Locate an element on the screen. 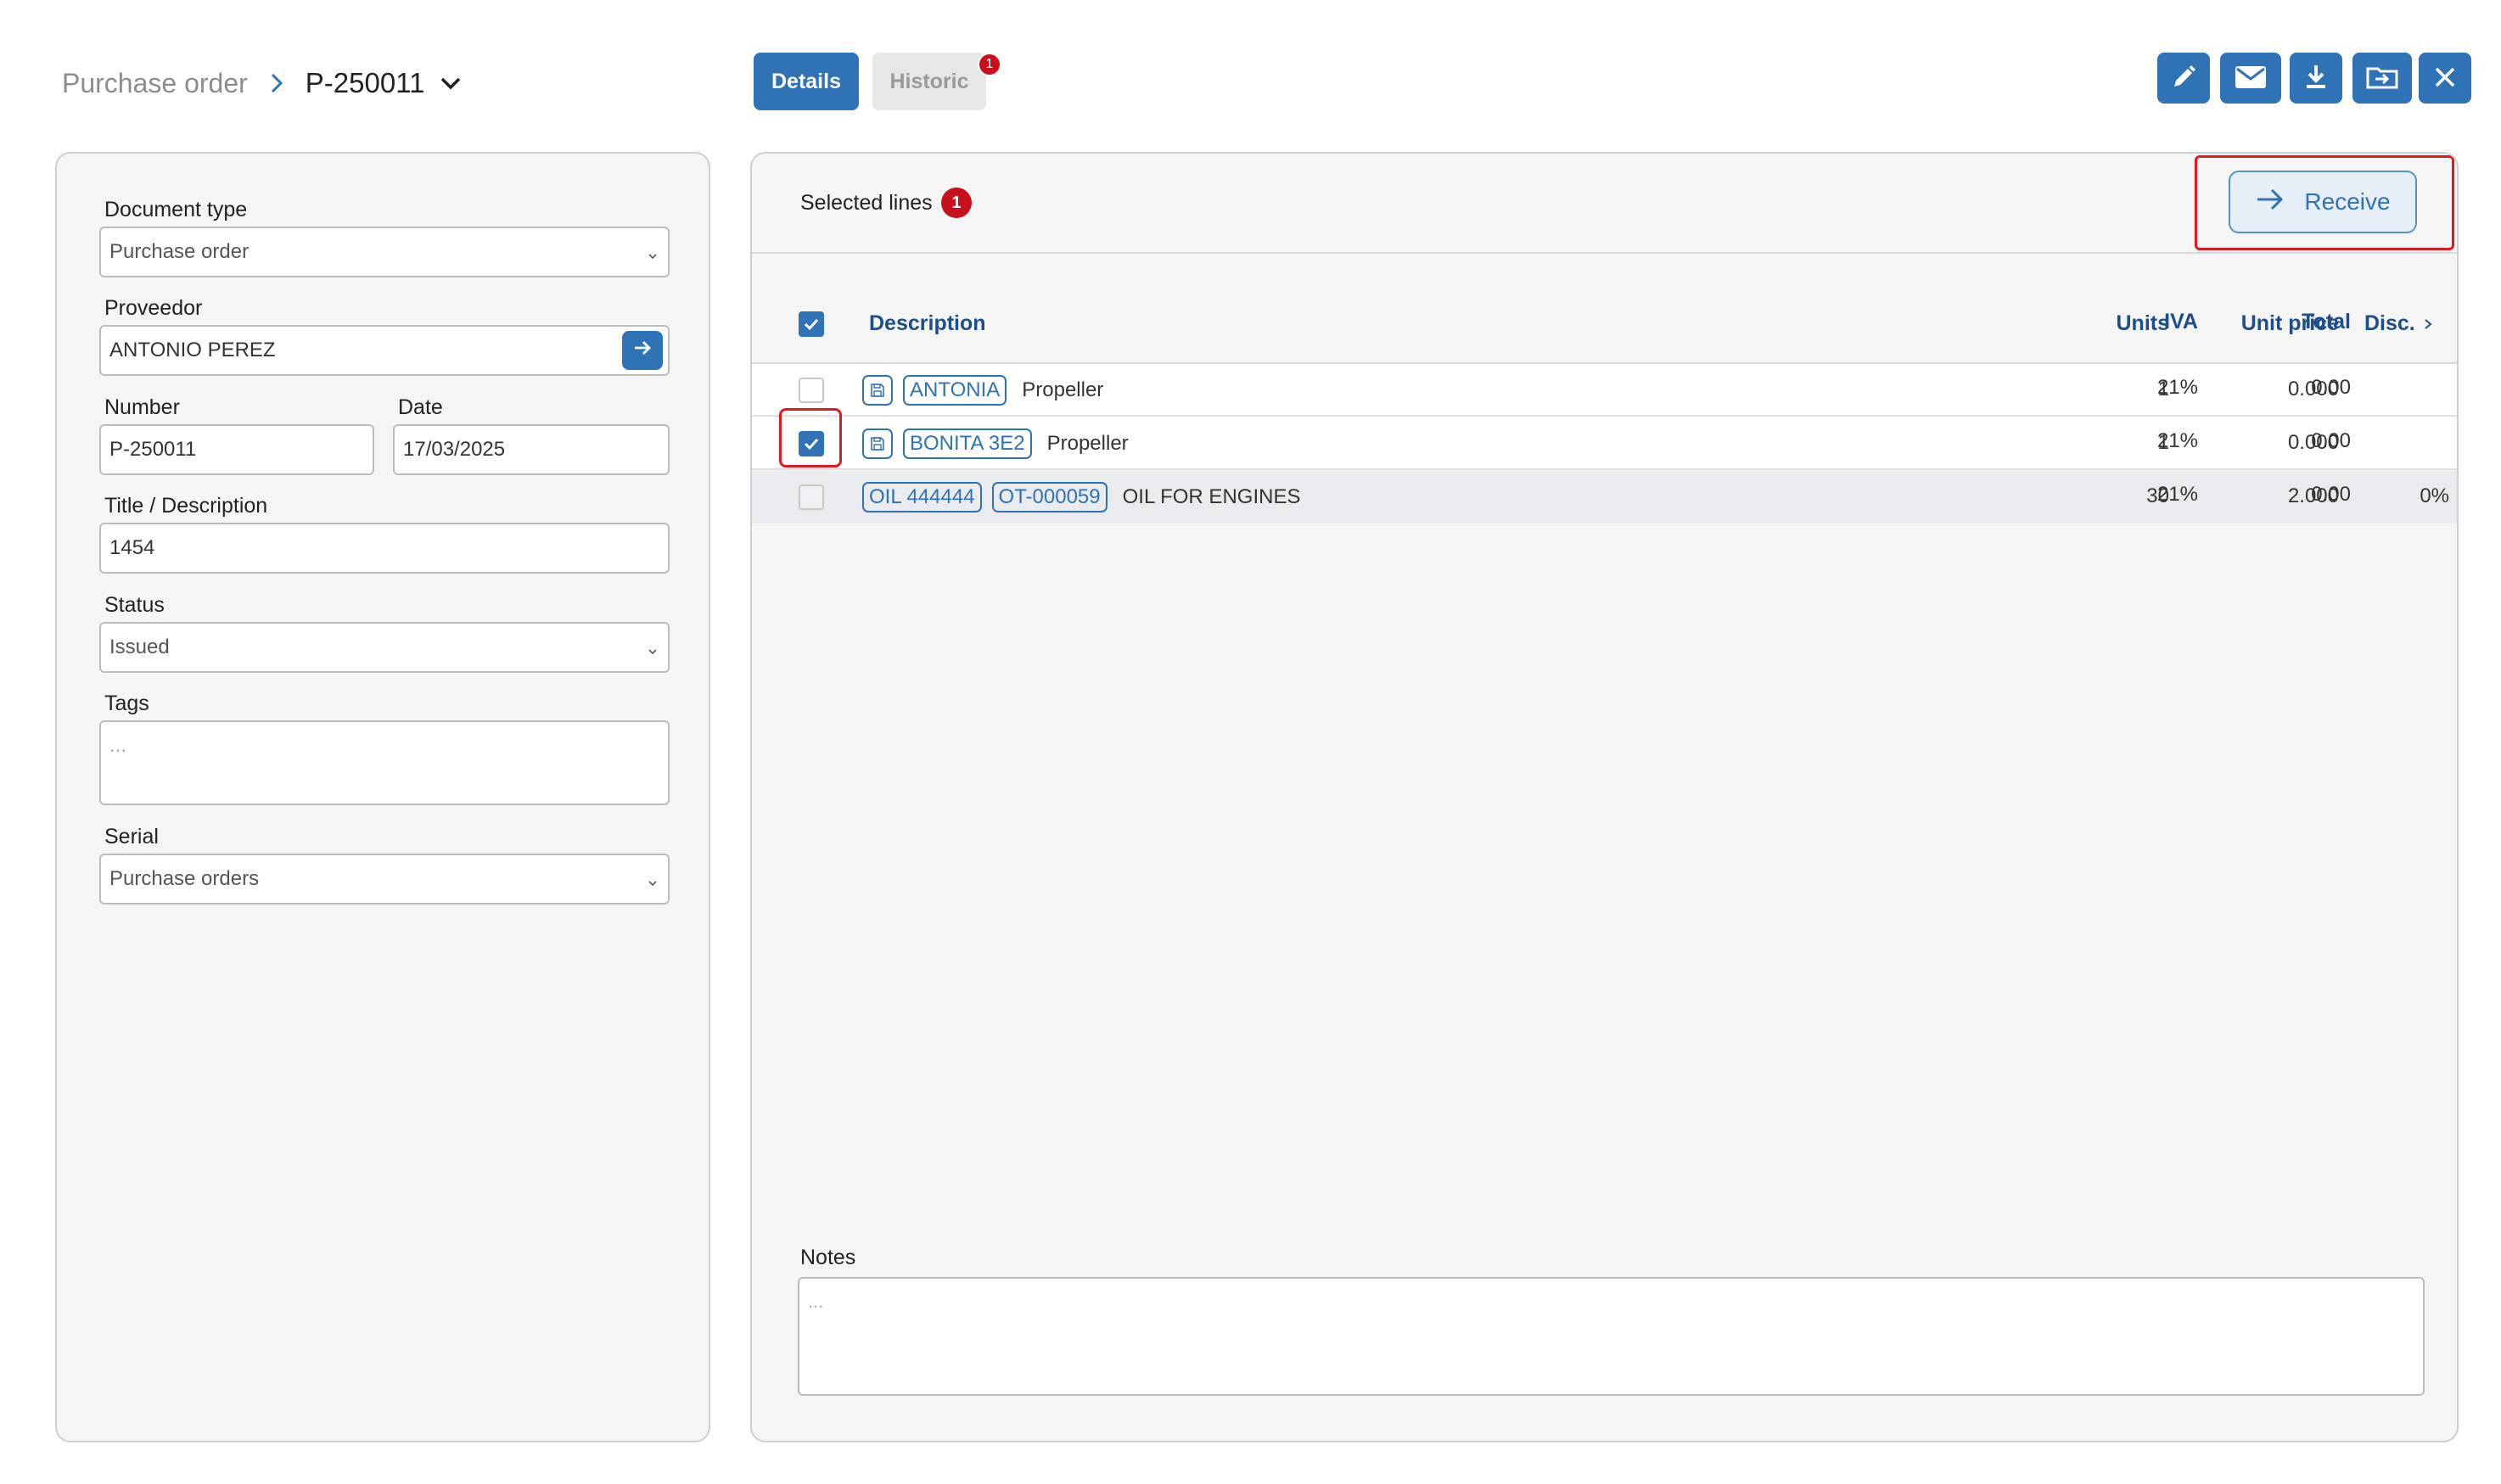 The height and width of the screenshot is (1484, 2501). close-icon is located at coordinates (2445, 78).